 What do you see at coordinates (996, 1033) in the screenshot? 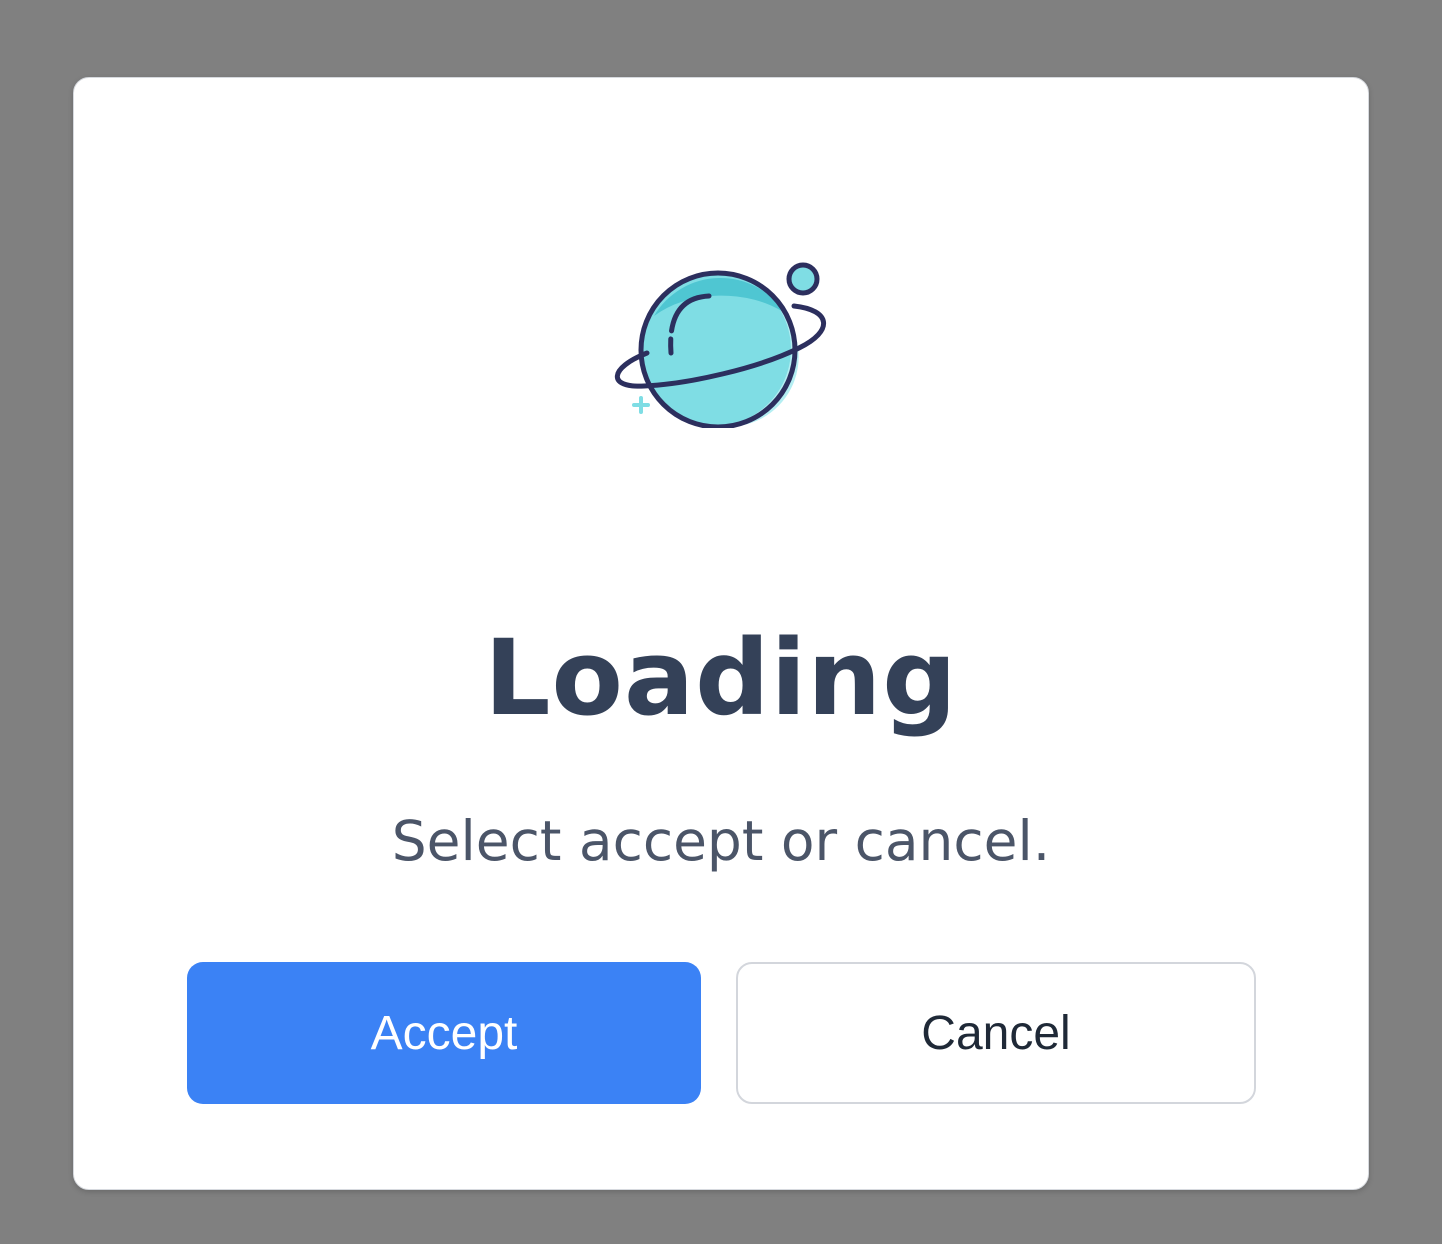
I see `cancel-button: Cancel` at bounding box center [996, 1033].